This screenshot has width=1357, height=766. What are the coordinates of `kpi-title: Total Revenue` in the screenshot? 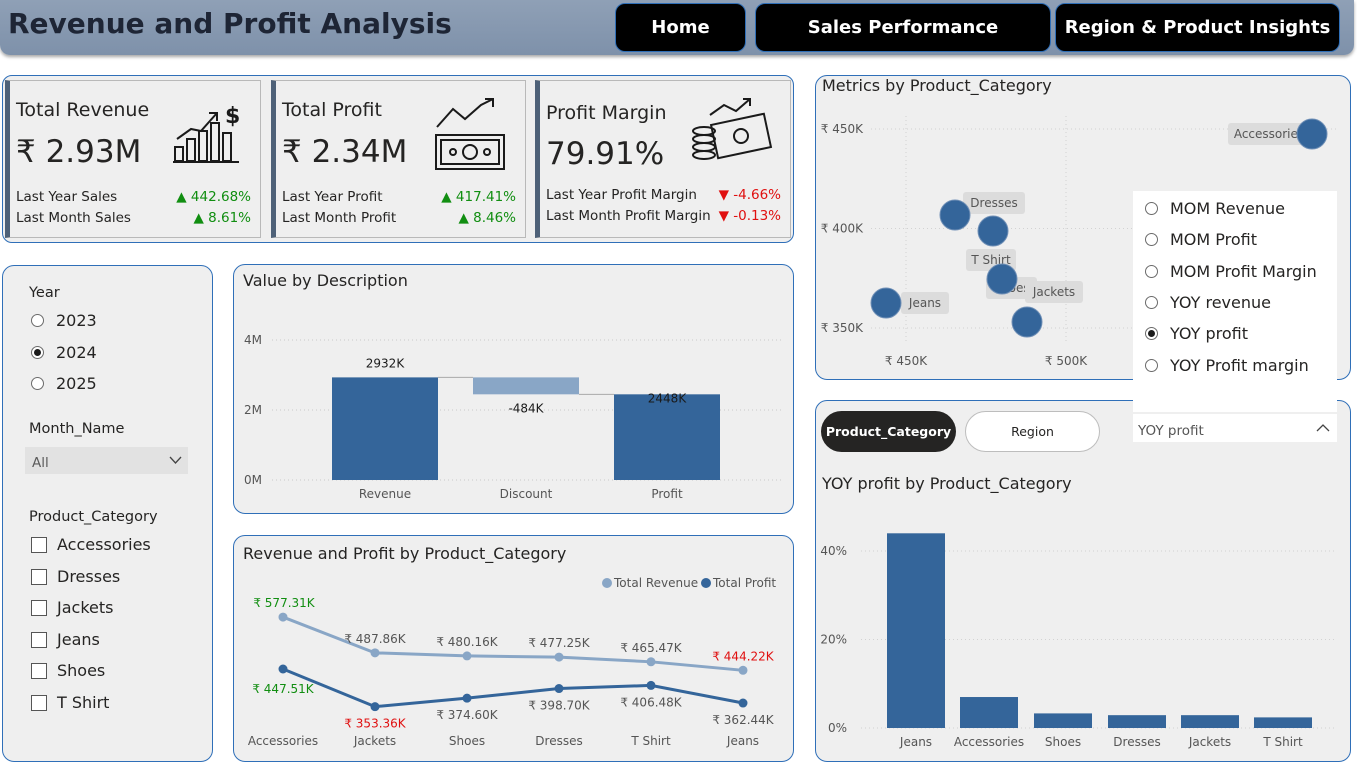 It's located at (83, 110).